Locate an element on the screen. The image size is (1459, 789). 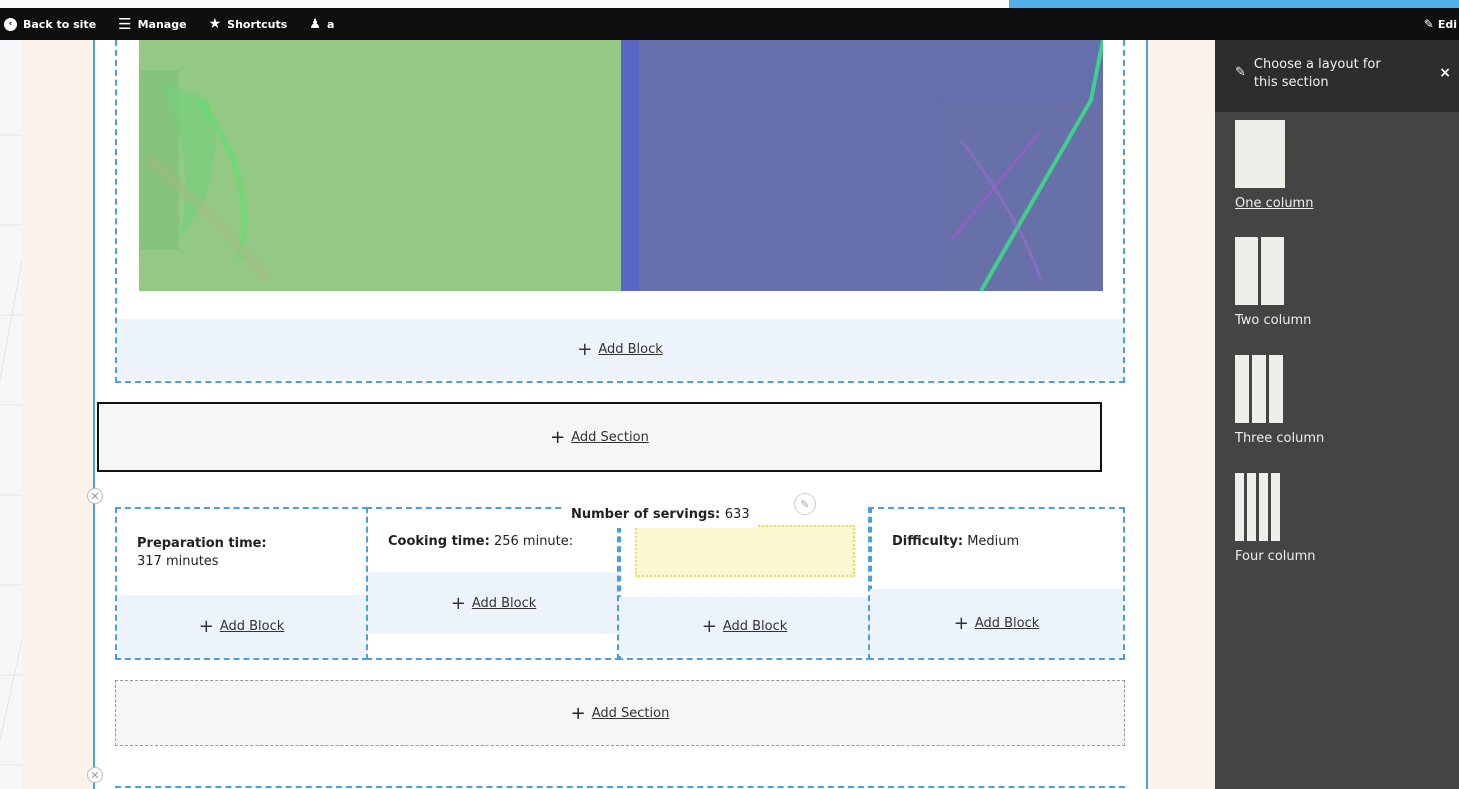
layout-option-label: Three column is located at coordinates (1279, 438).